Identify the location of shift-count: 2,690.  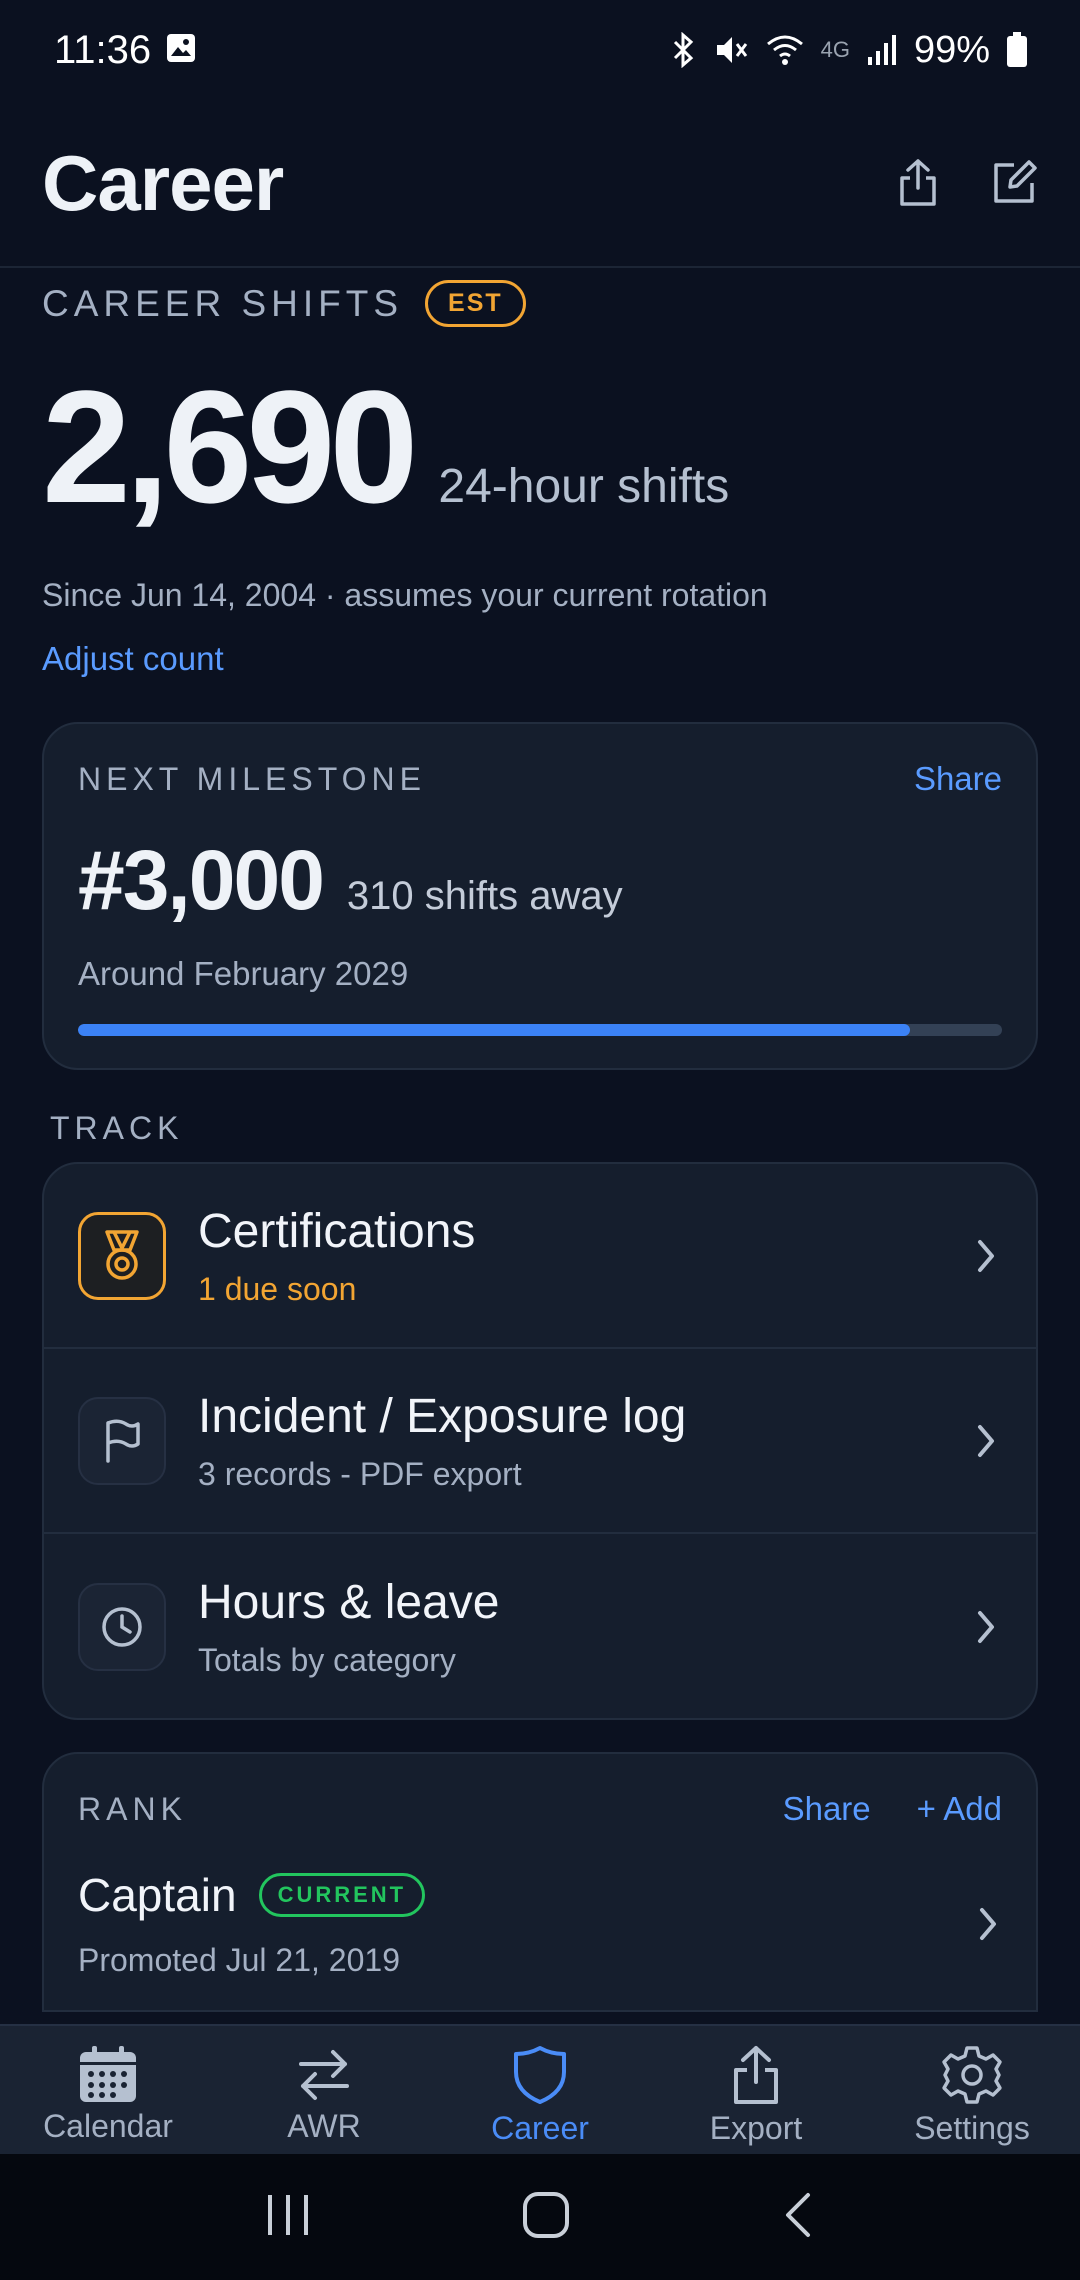
(230, 446).